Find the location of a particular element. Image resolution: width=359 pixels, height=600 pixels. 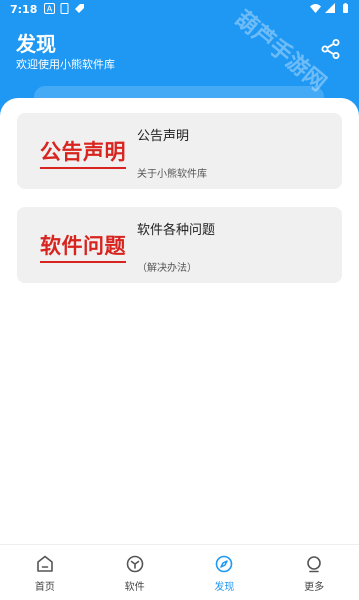

nav-item-software: 软件 is located at coordinates (135, 572).